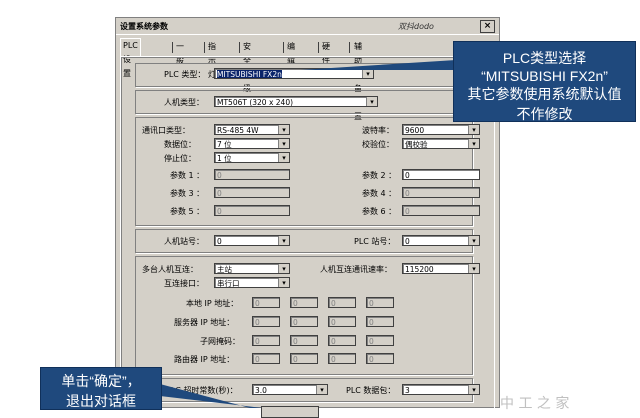 Image resolution: width=640 pixels, height=418 pixels. I want to click on callout-line-4: 不作修改, so click(544, 114).